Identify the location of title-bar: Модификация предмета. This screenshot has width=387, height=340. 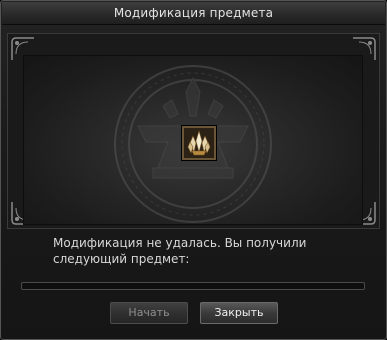
(193, 13).